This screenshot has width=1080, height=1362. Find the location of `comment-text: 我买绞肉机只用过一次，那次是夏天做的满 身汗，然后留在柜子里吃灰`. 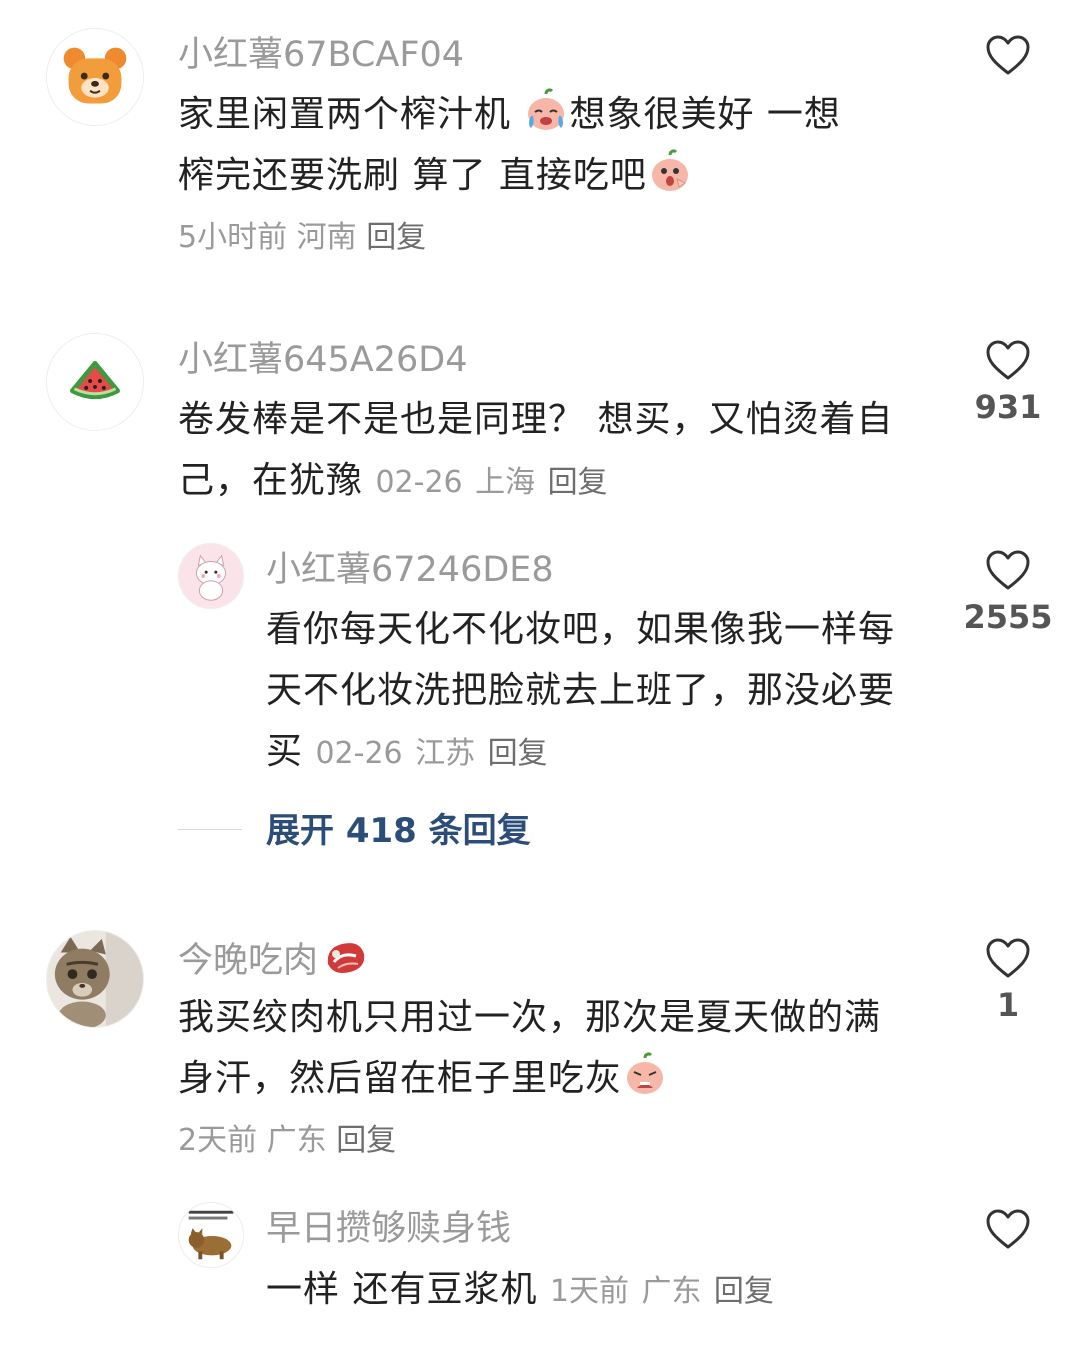

comment-text: 我买绞肉机只用过一次，那次是夏天做的满 身汗，然后留在柜子里吃灰 is located at coordinates (558, 1048).